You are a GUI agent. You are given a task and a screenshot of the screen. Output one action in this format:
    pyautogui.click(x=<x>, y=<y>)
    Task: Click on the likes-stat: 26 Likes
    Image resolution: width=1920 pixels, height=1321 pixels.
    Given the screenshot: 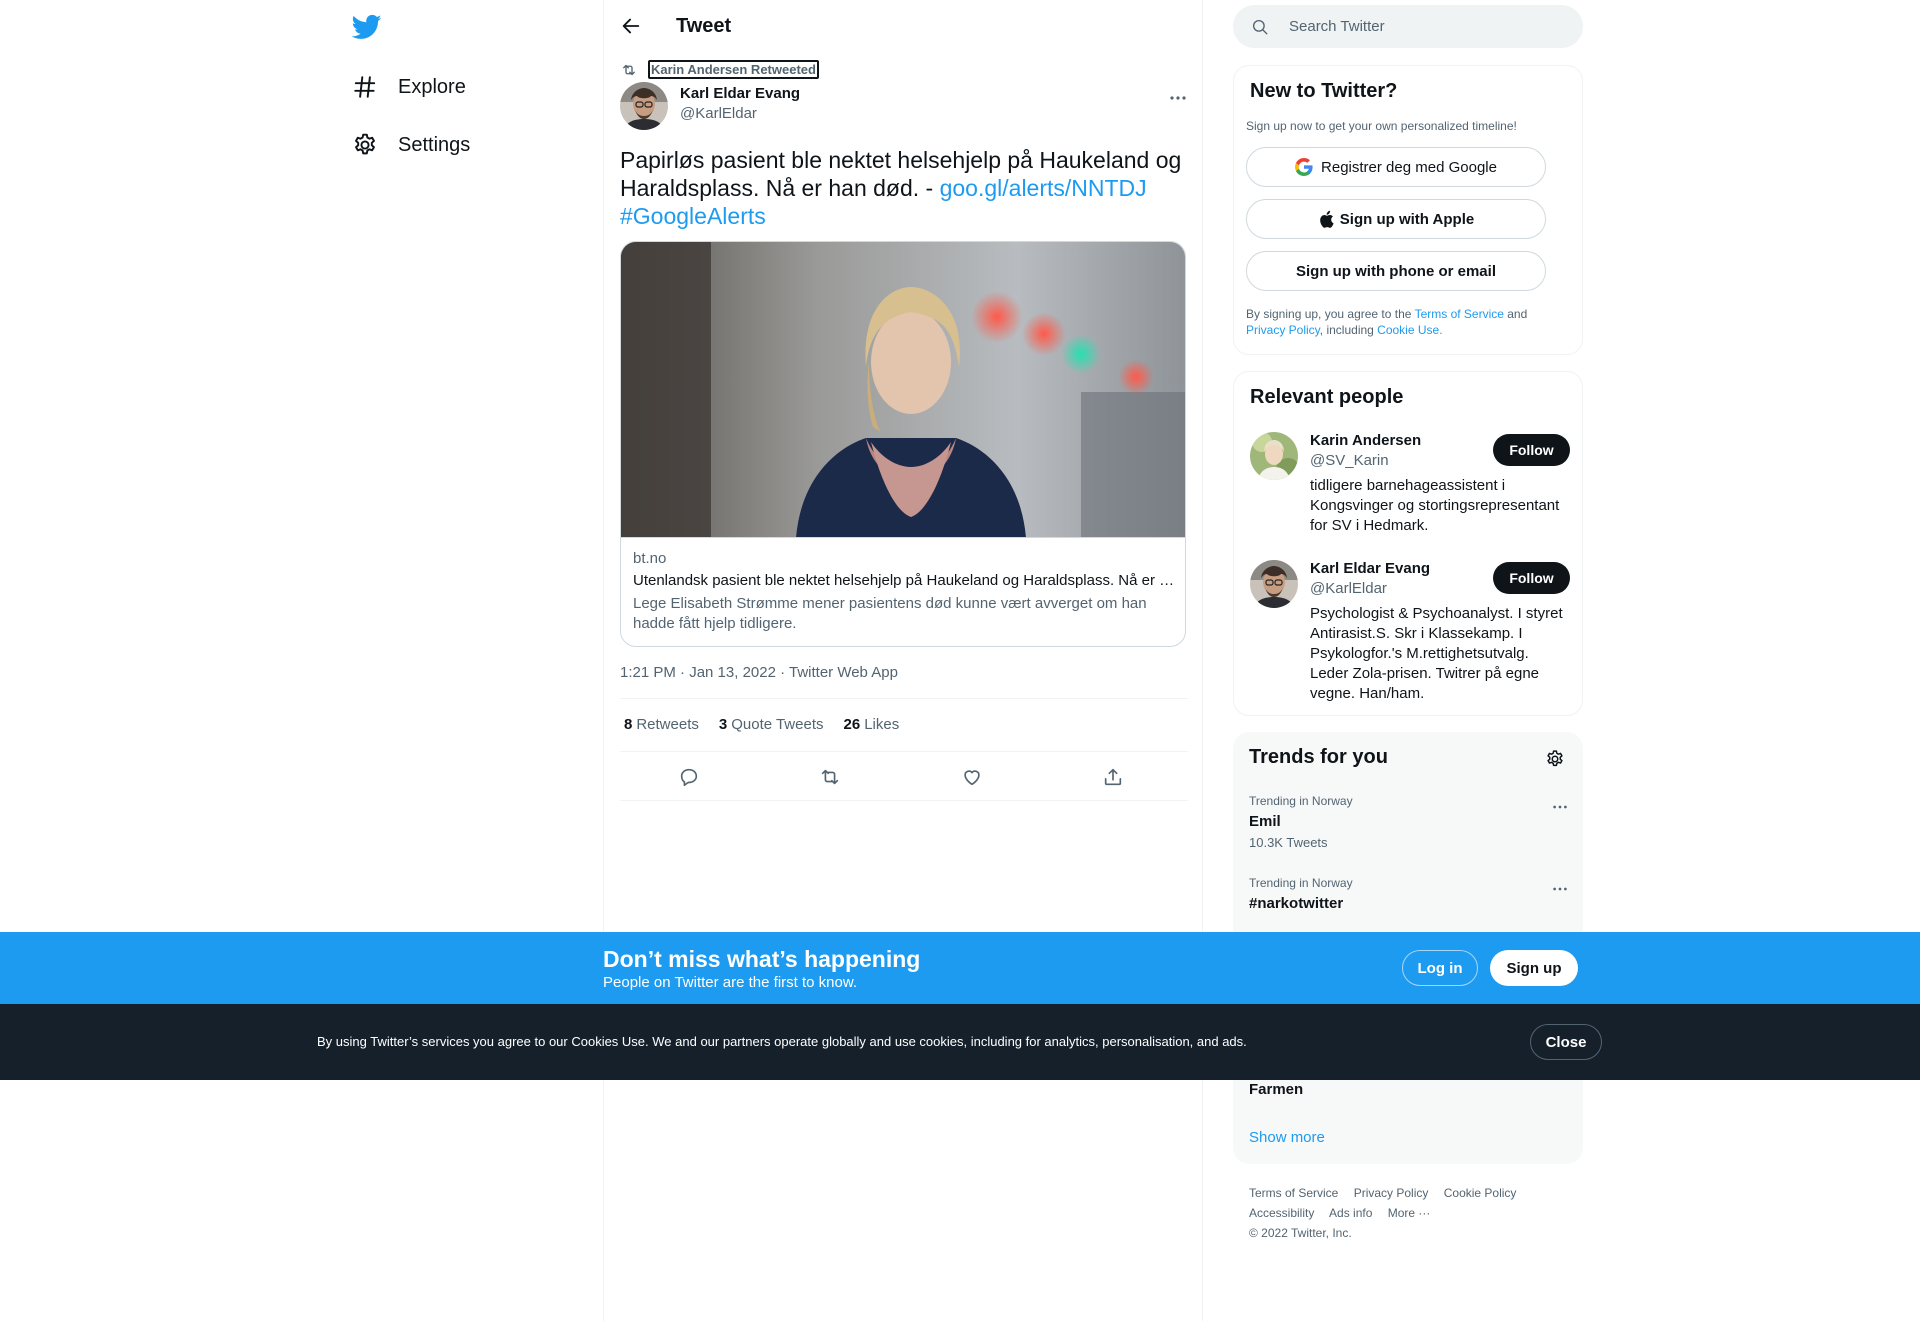 What is the action you would take?
    pyautogui.click(x=872, y=724)
    